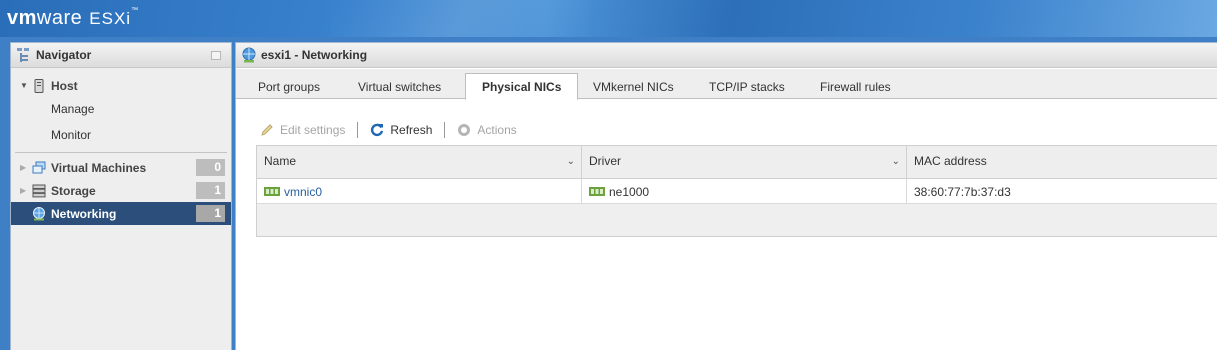 This screenshot has width=1217, height=350. I want to click on column-header-driver: Driver ⌄, so click(744, 162).